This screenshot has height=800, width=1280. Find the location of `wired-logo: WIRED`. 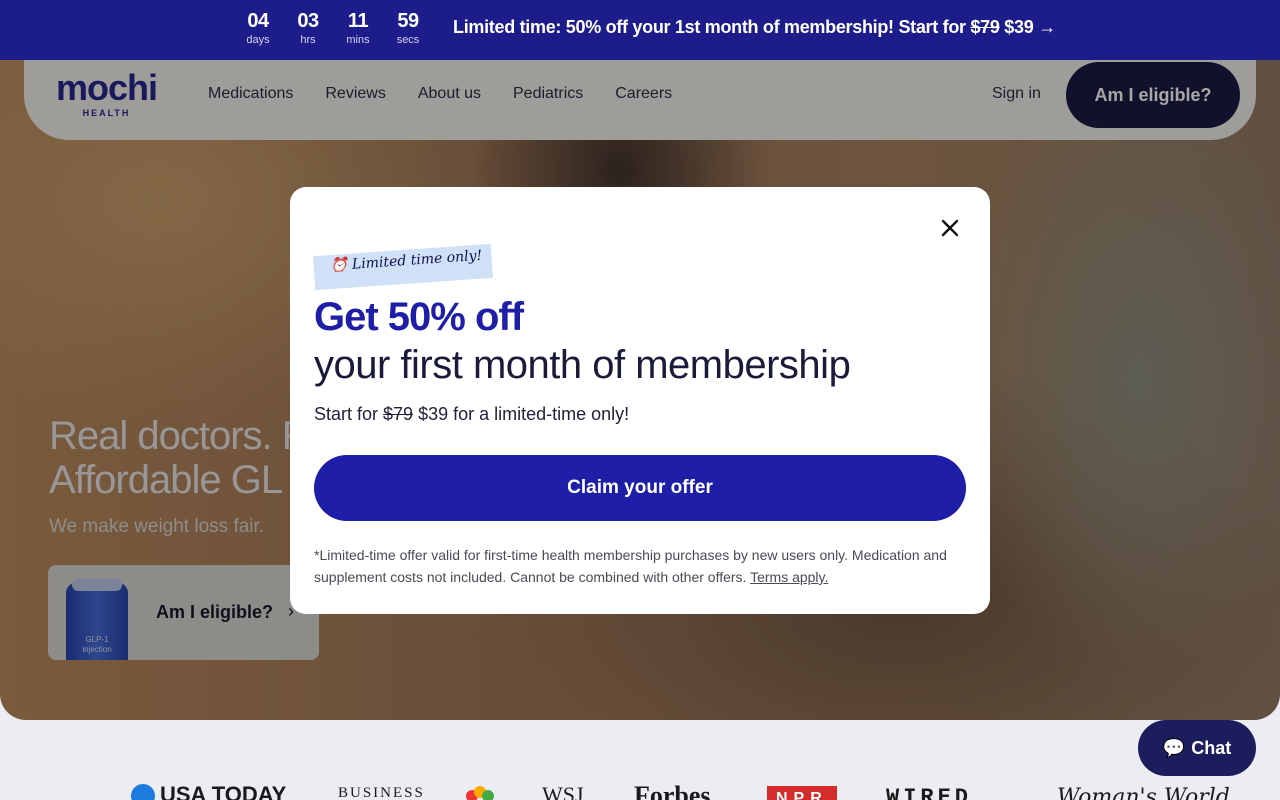

wired-logo: WIRED is located at coordinates (929, 792).